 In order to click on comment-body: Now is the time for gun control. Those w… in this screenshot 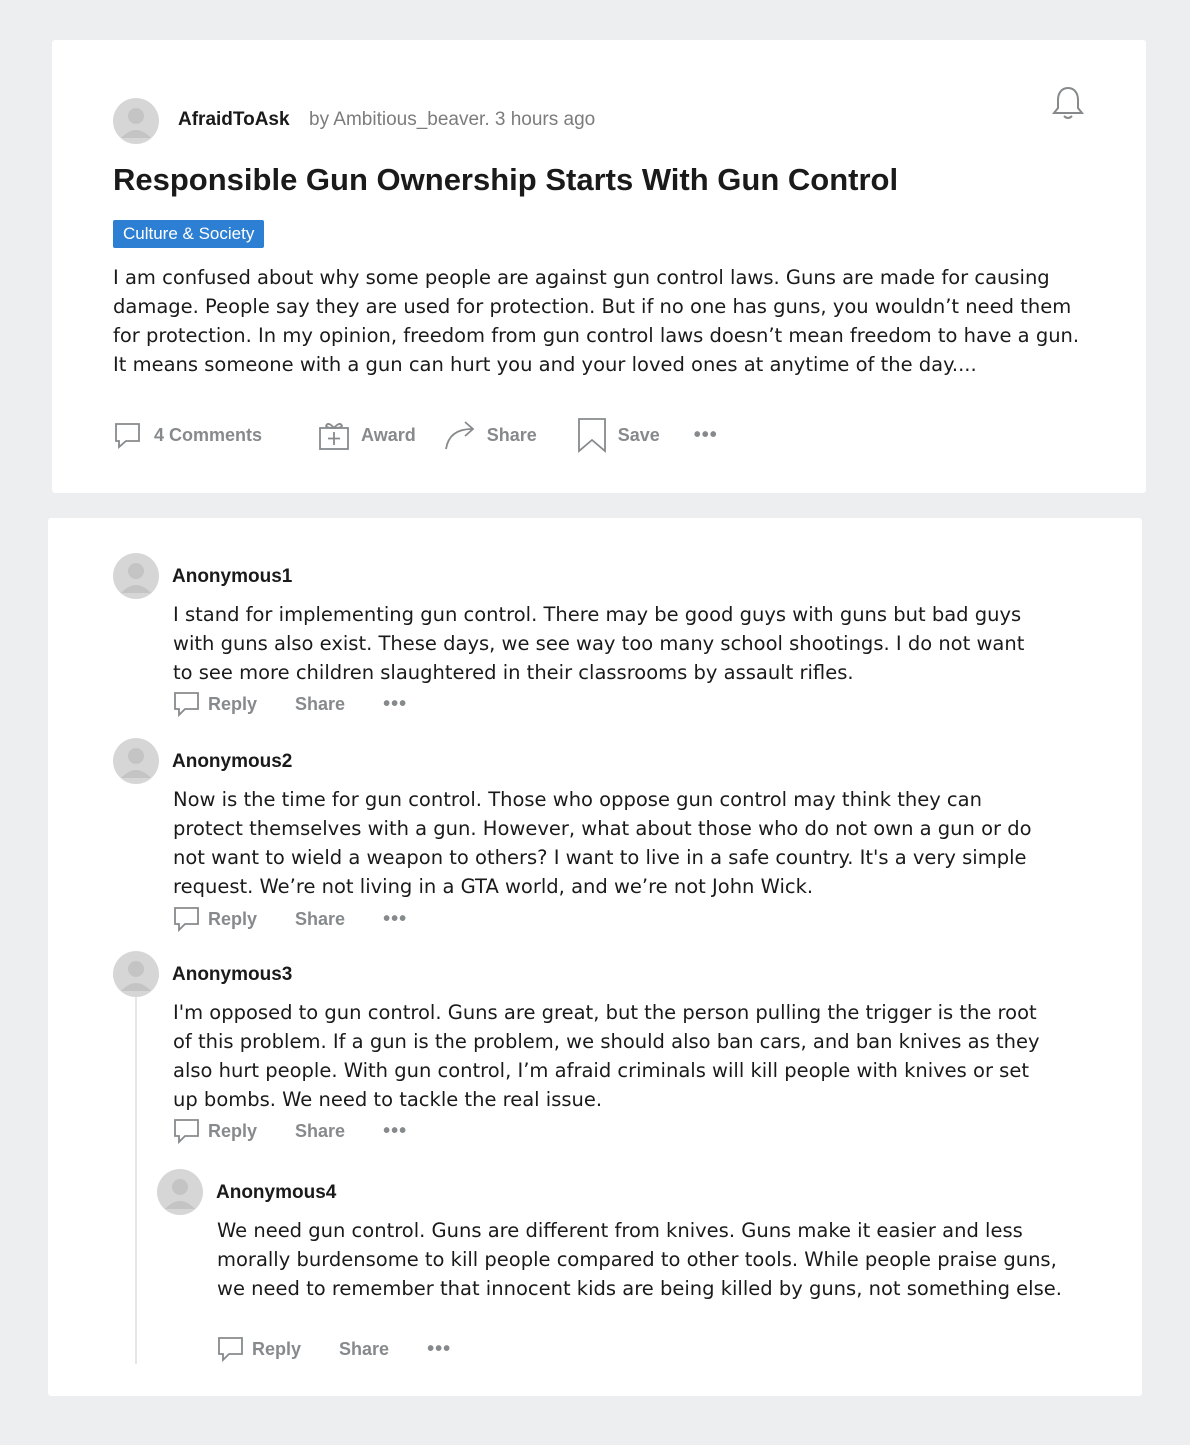, I will do `click(602, 843)`.